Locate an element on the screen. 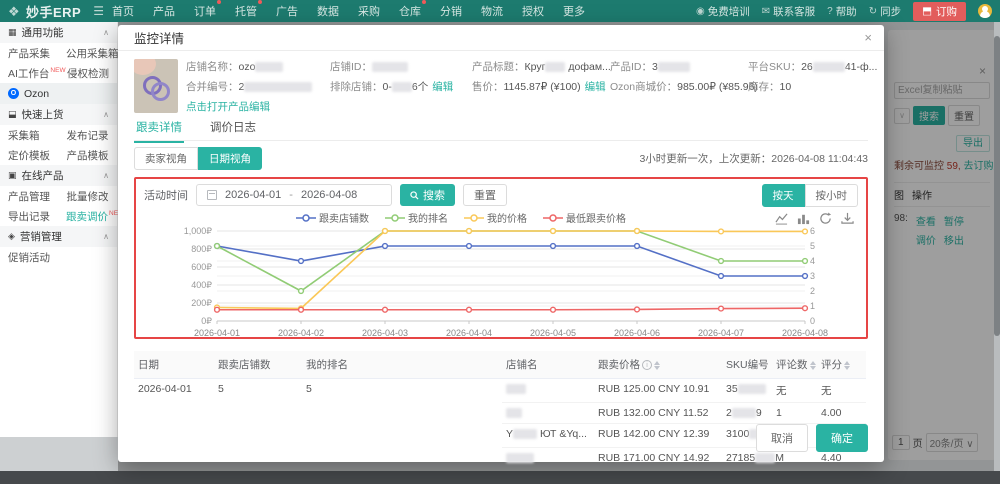  sidebar-item-collect-box: 采集箱 is located at coordinates (29, 135).